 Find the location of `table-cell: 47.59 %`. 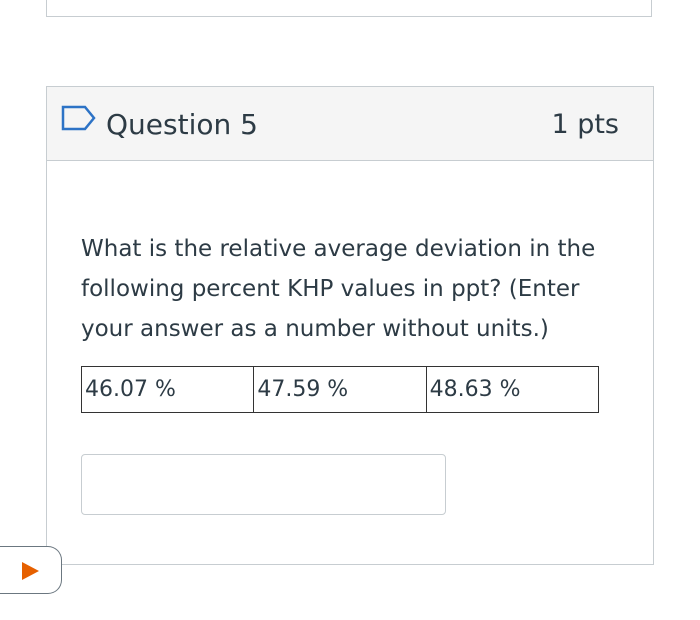

table-cell: 47.59 % is located at coordinates (340, 389).